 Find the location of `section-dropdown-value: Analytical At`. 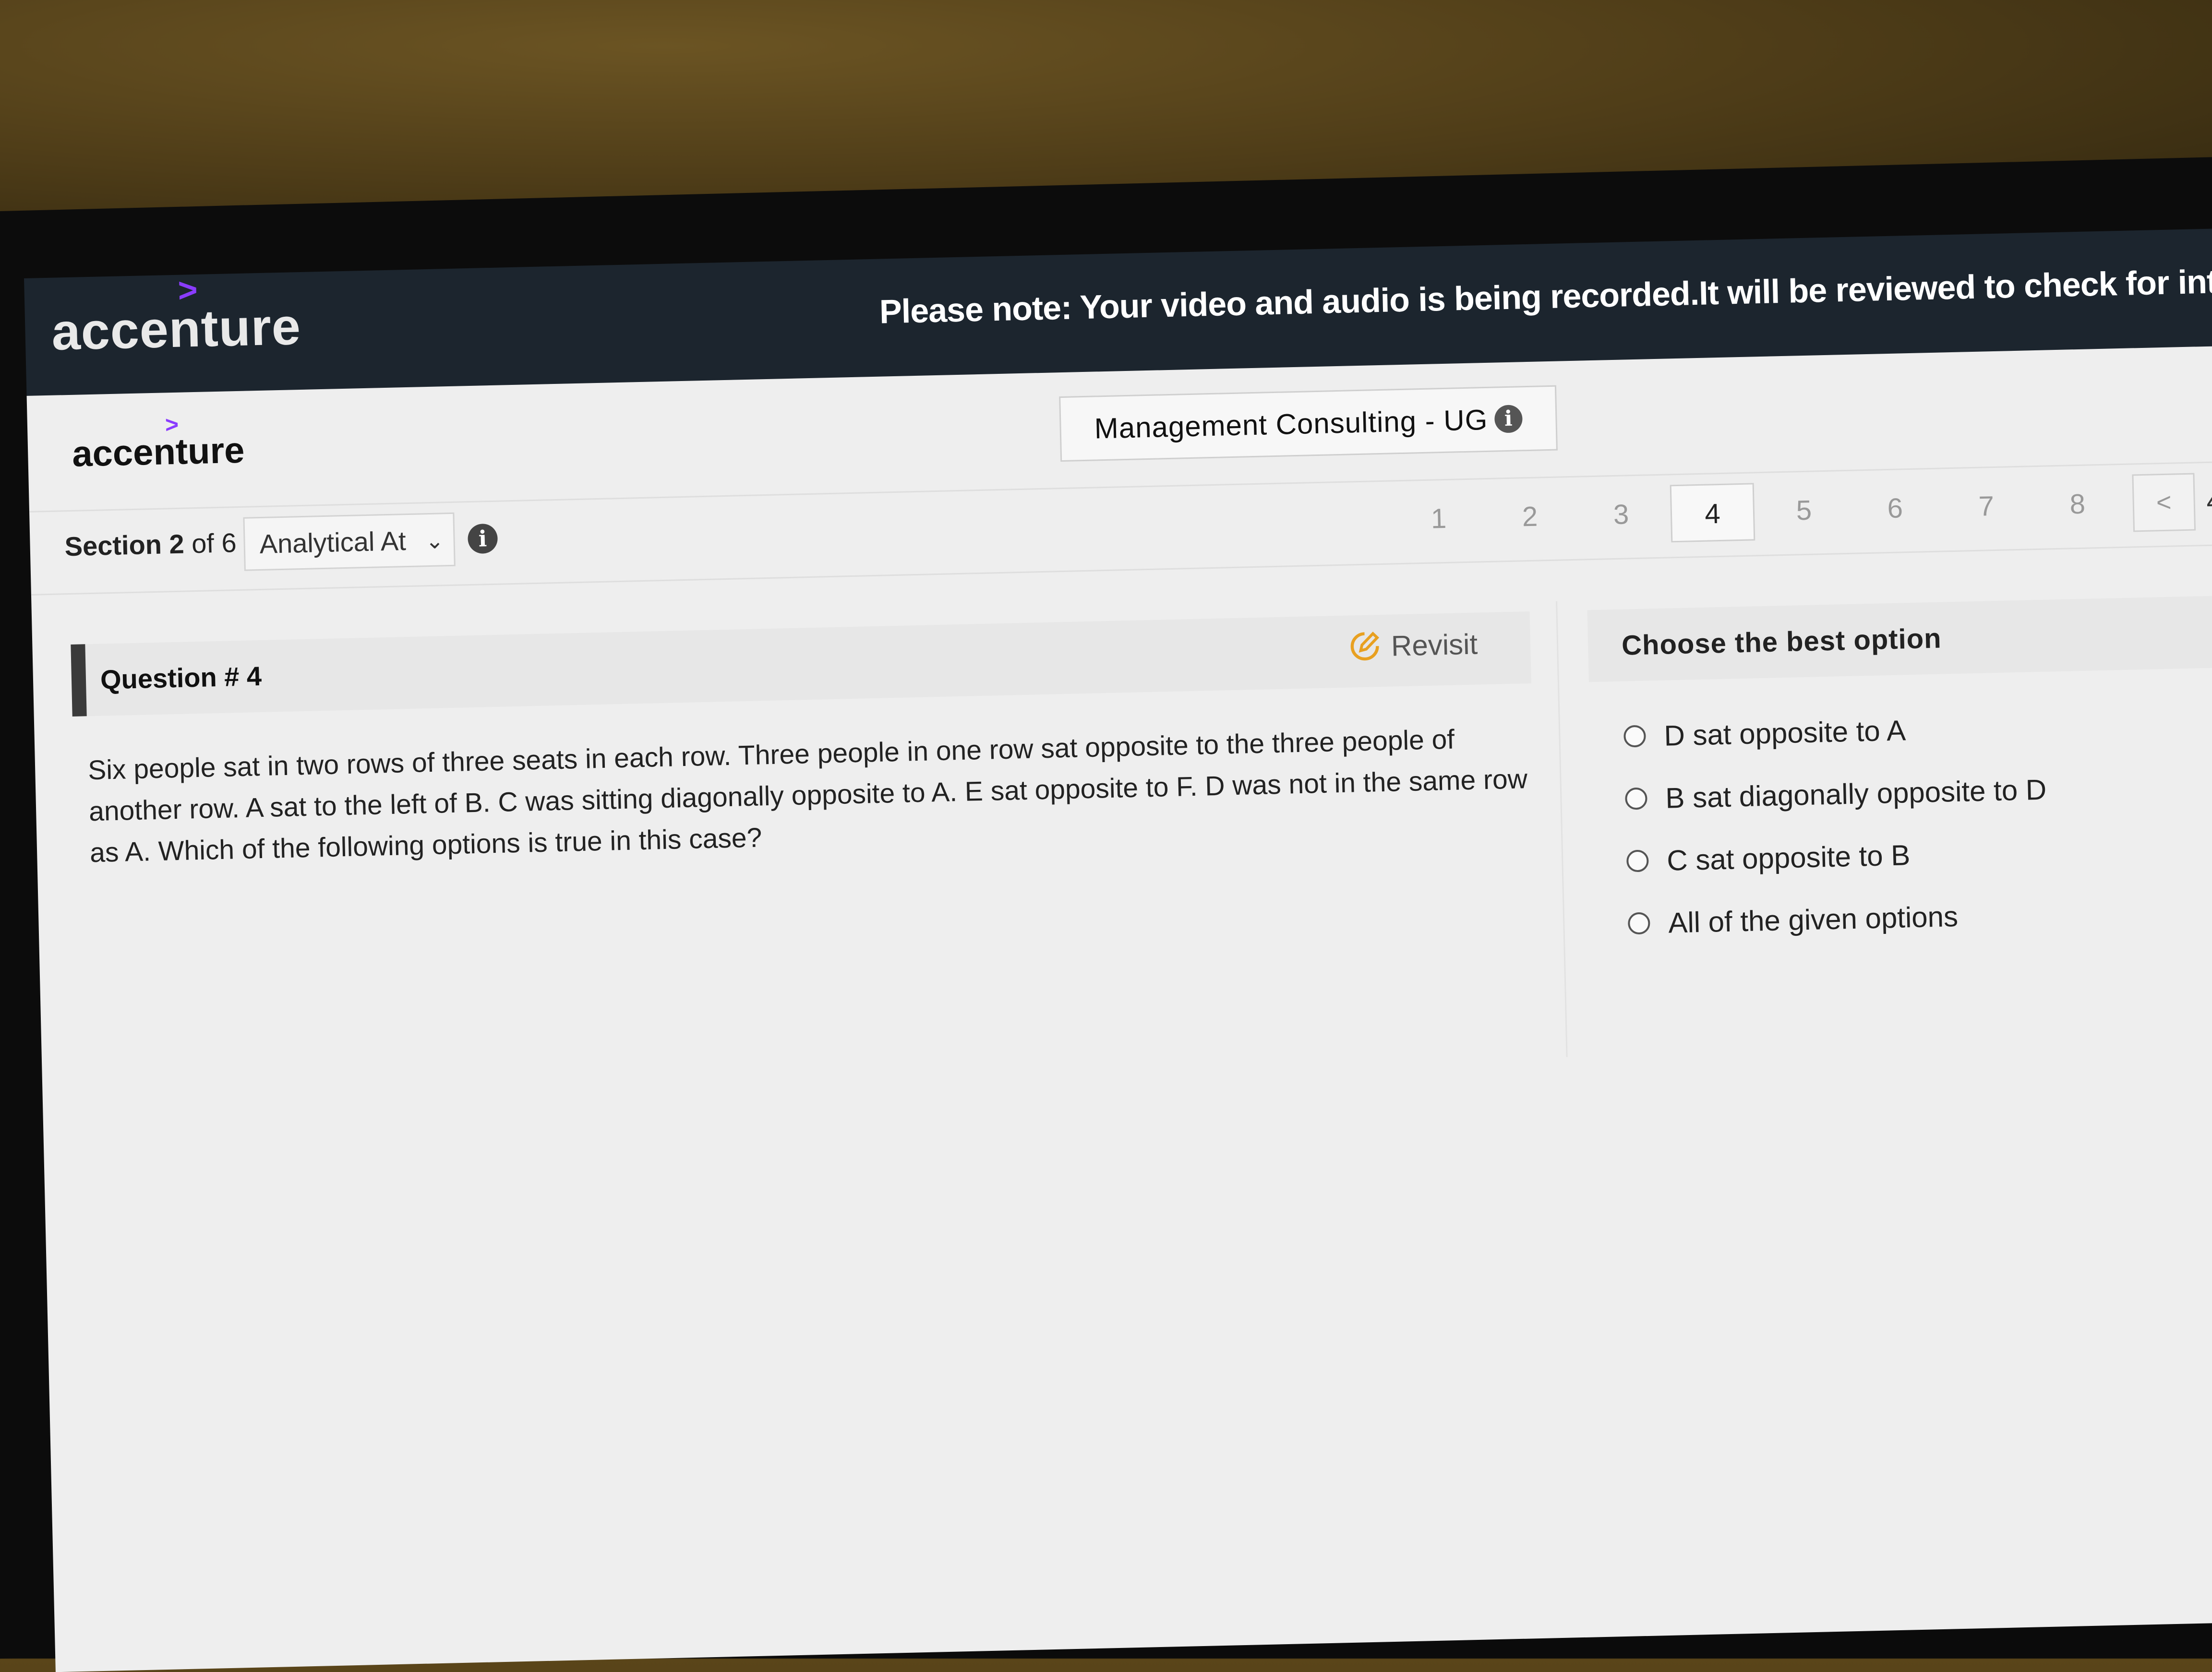

section-dropdown-value: Analytical At is located at coordinates (333, 542).